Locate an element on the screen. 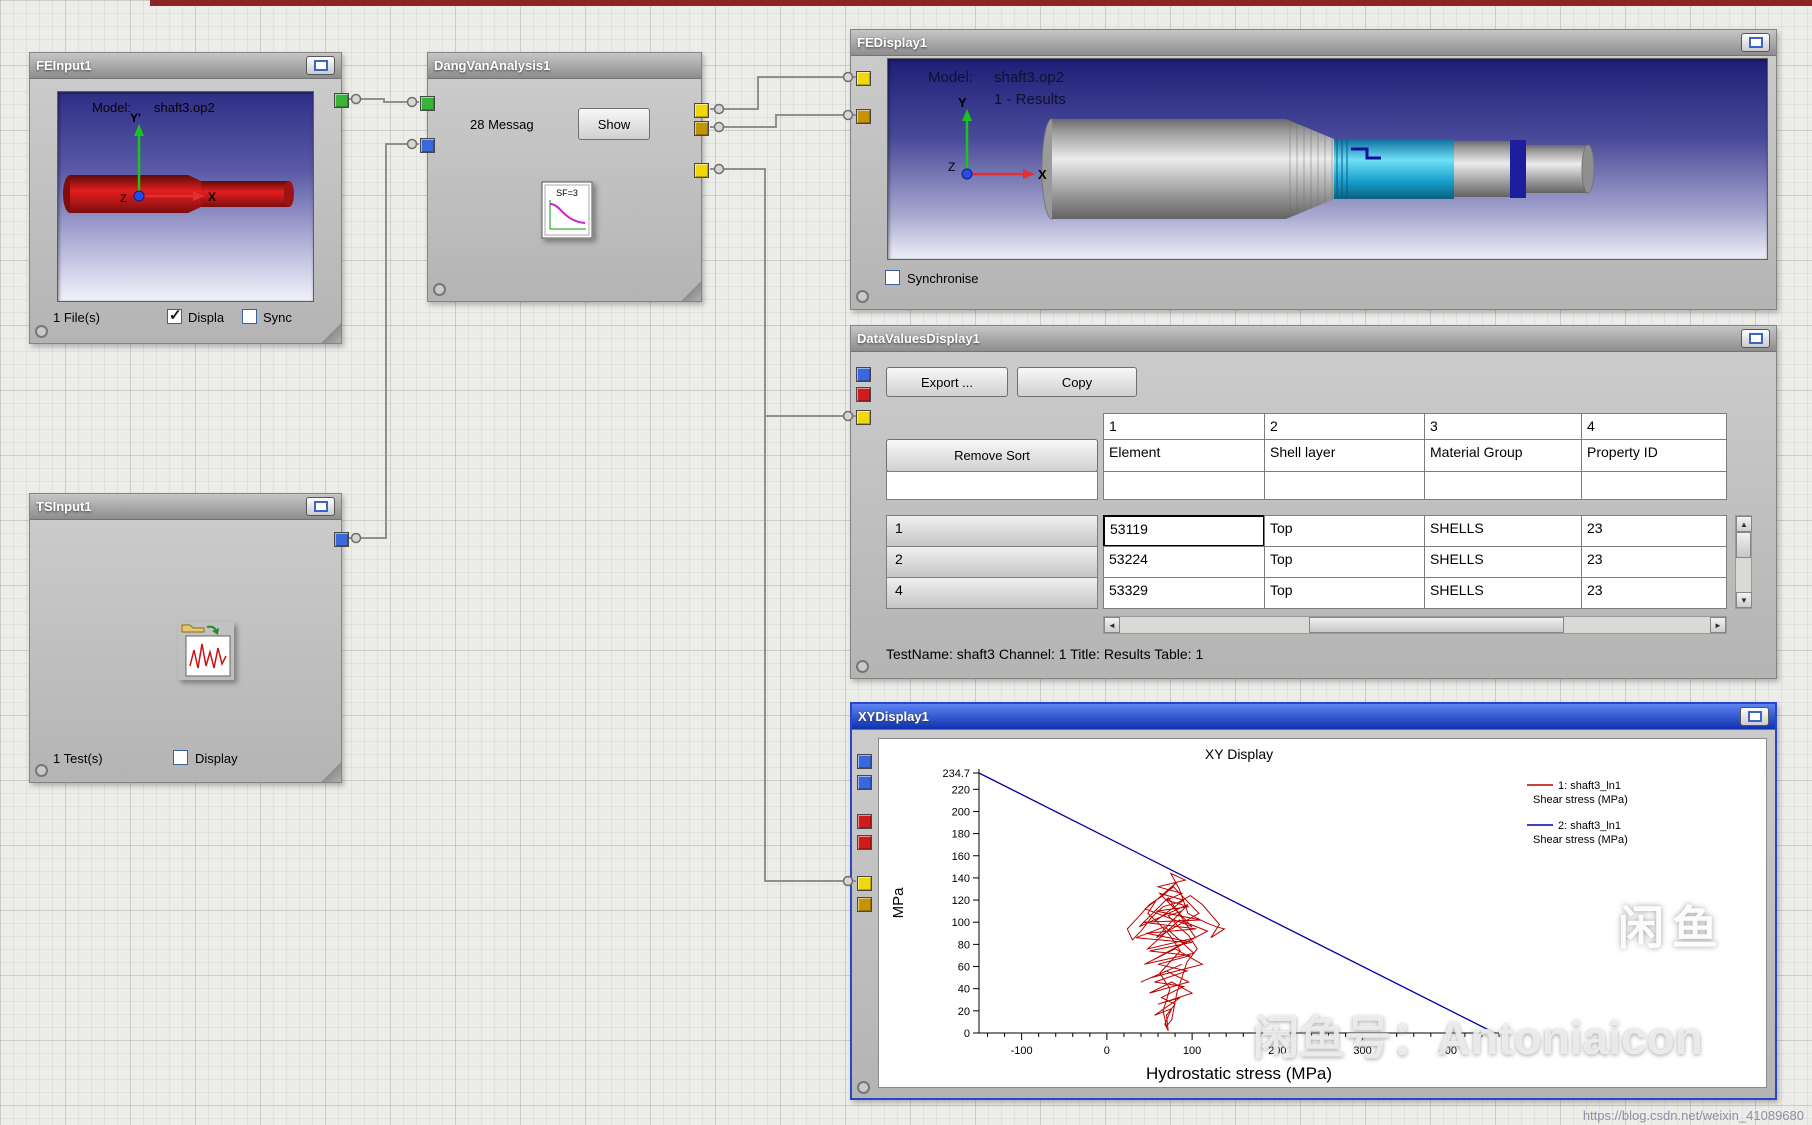  xydisplay-input-port-gold is located at coordinates (864, 904).